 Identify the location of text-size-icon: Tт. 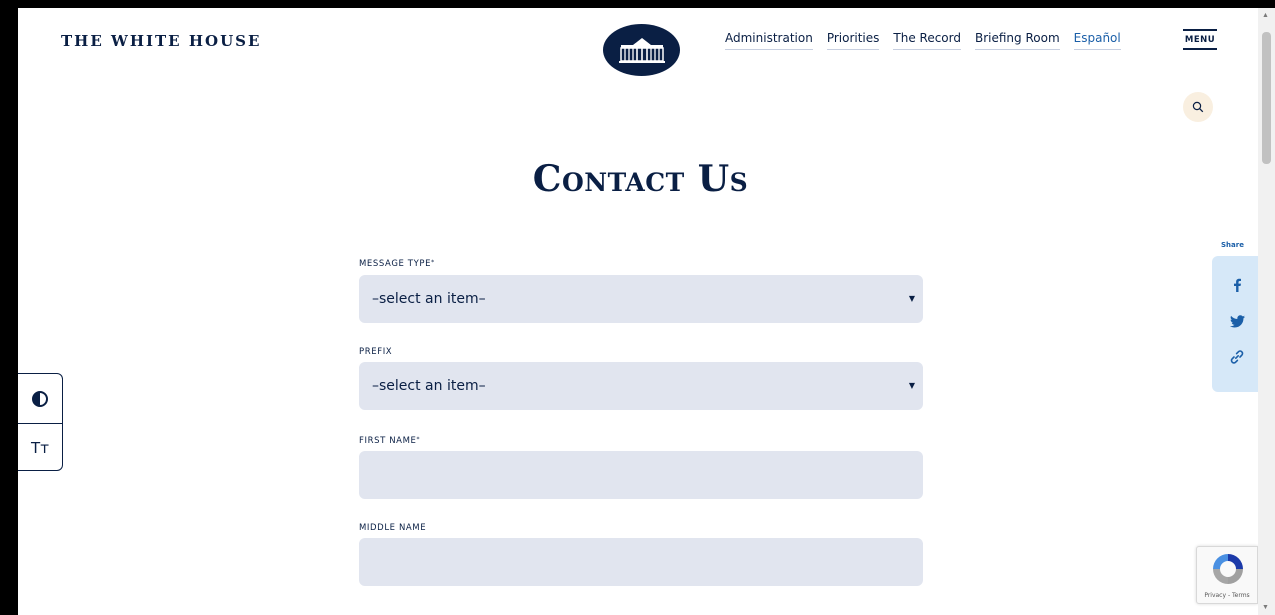
(40, 448).